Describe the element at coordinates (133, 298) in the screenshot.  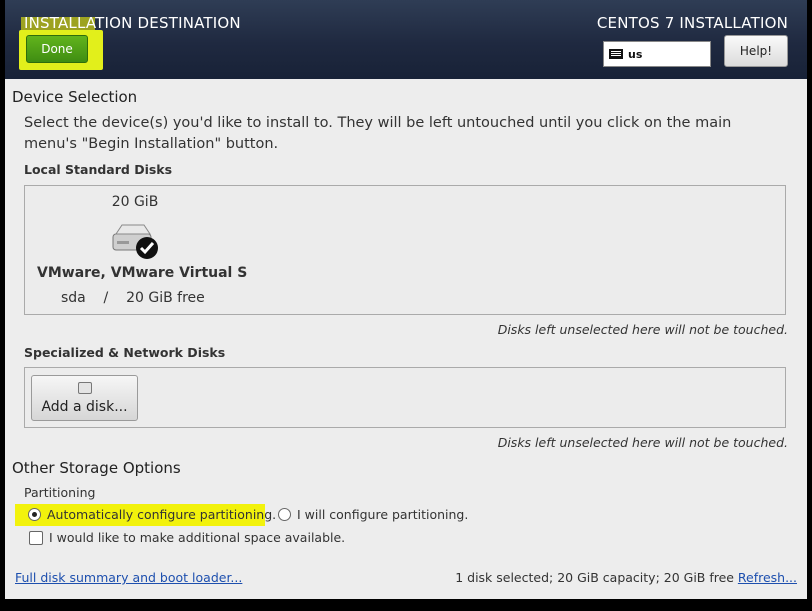
I see `disk-info: sda / 20 GiB free` at that location.